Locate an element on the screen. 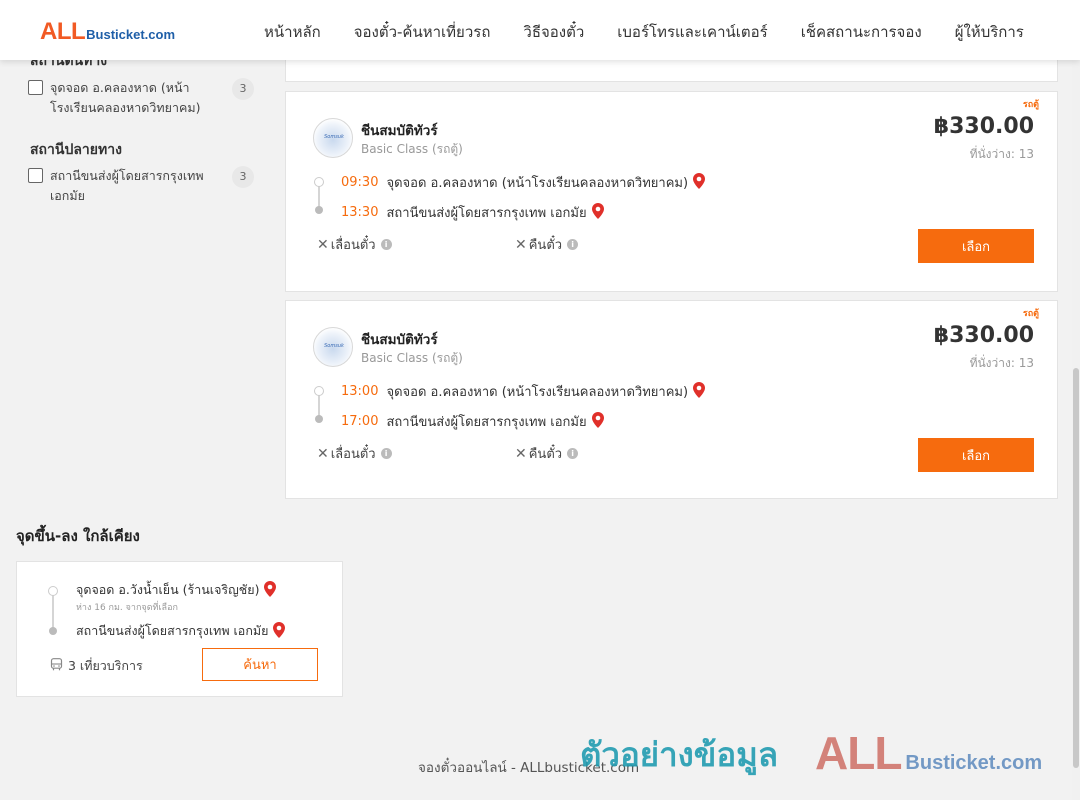 The height and width of the screenshot is (800, 1080). logo-all-text: ALL is located at coordinates (63, 31).